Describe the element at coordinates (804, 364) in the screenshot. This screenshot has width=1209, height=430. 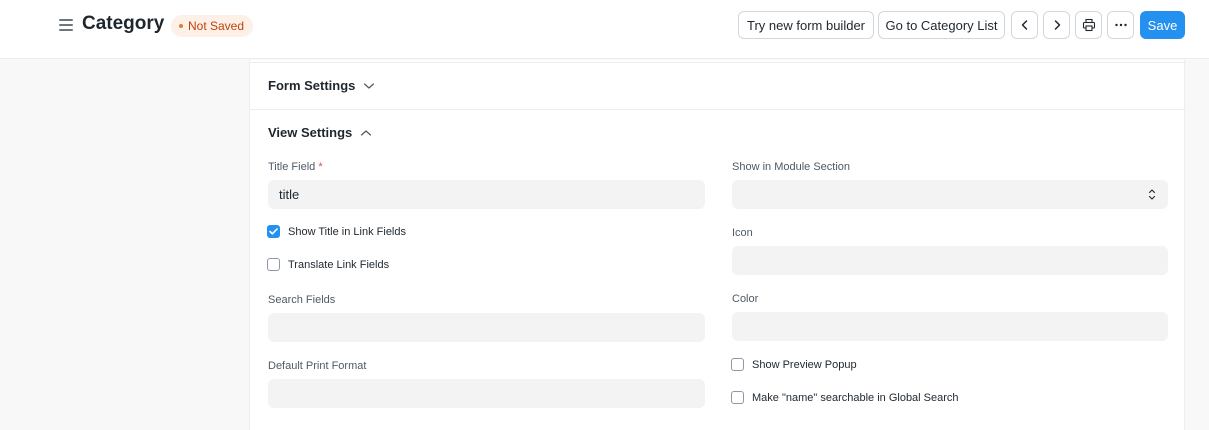
I see `show-preview-popup-label: Show Preview Popup` at that location.